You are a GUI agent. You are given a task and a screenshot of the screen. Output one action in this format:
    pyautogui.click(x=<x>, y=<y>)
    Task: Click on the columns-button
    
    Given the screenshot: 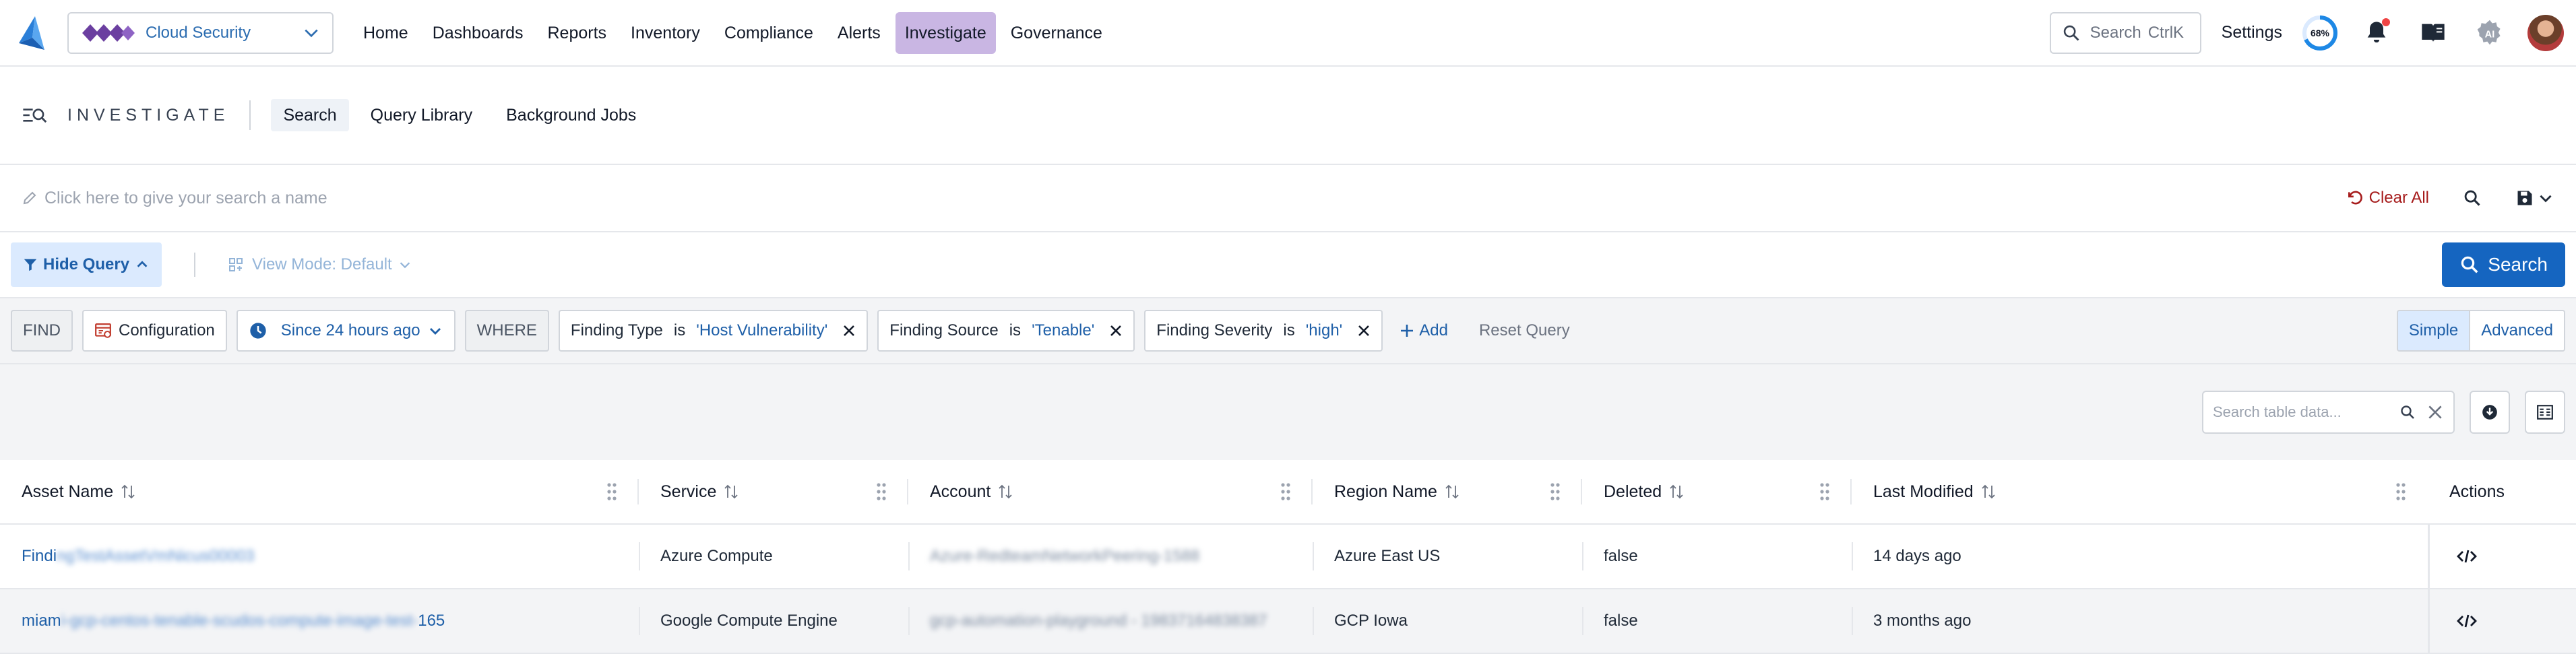 What is the action you would take?
    pyautogui.click(x=2545, y=412)
    